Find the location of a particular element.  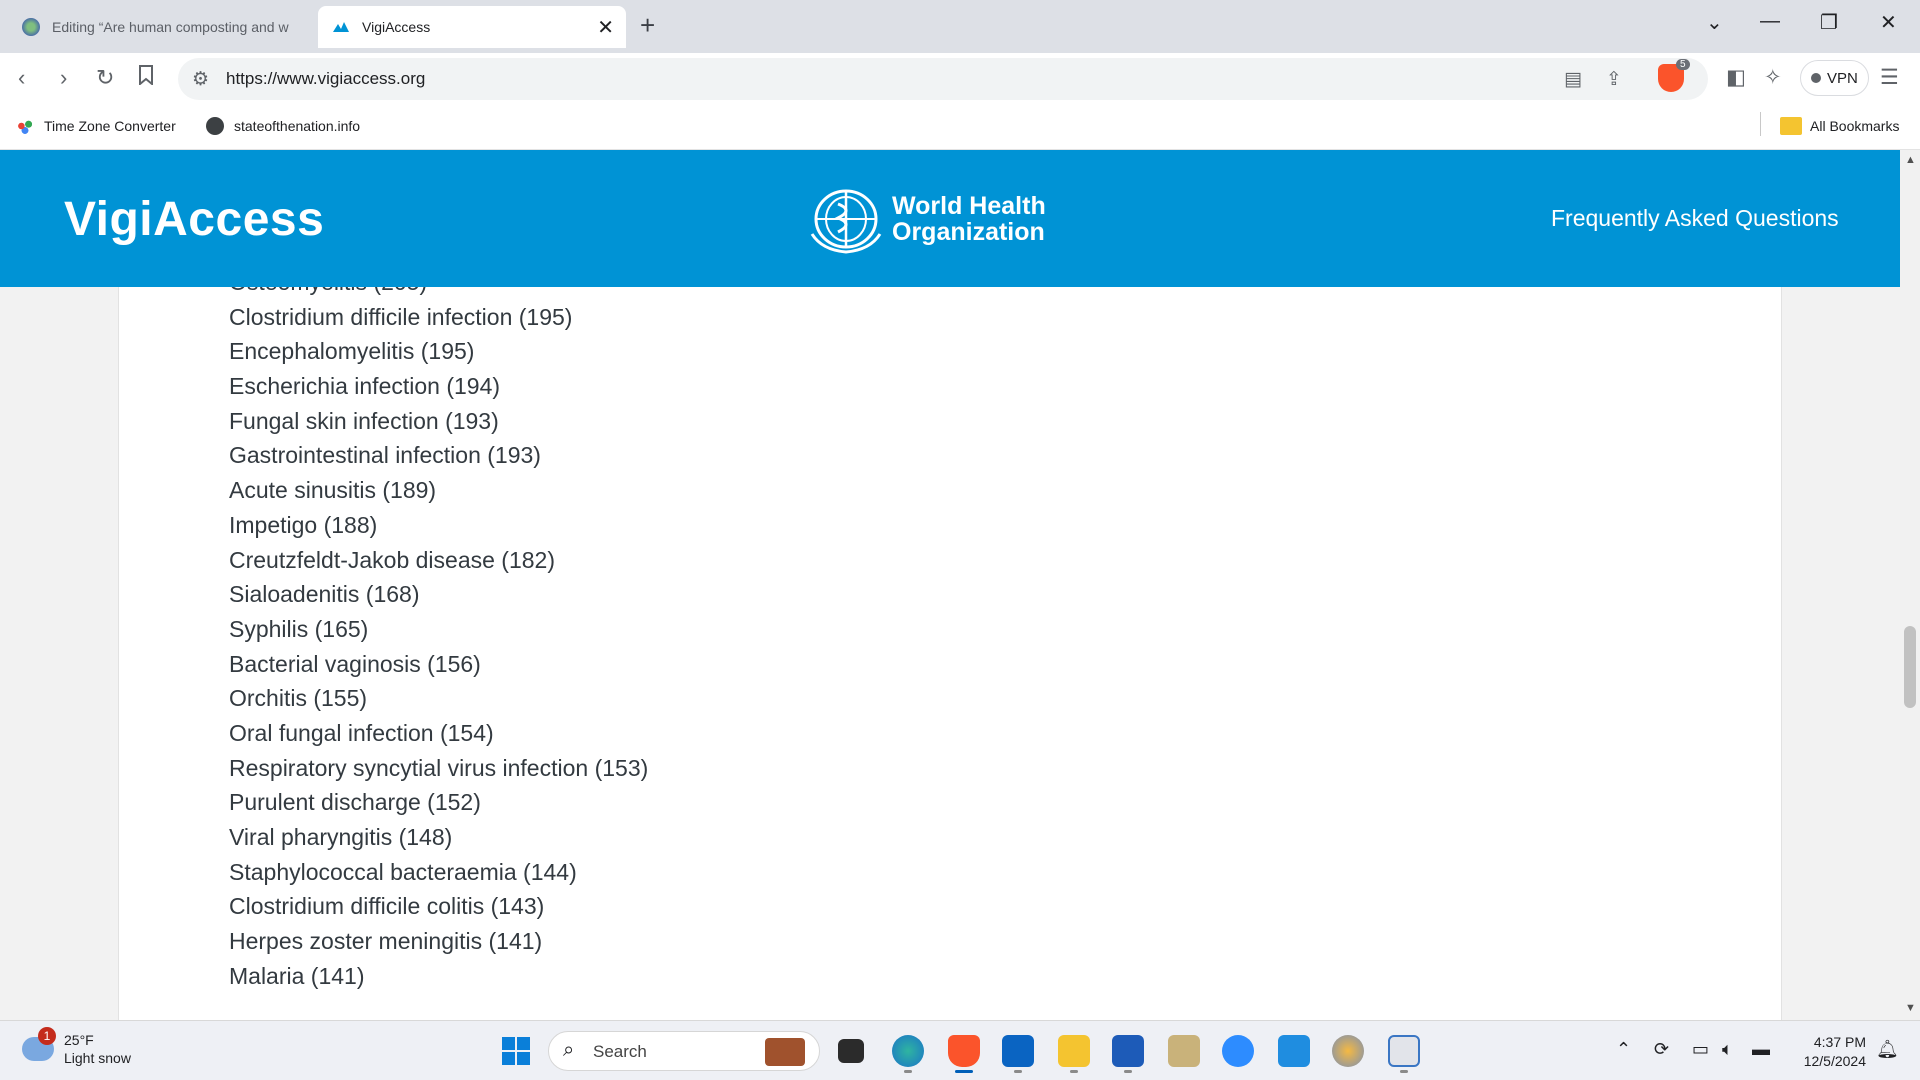

tab-vigiaccess: VigiAccess ✕ is located at coordinates (472, 27).